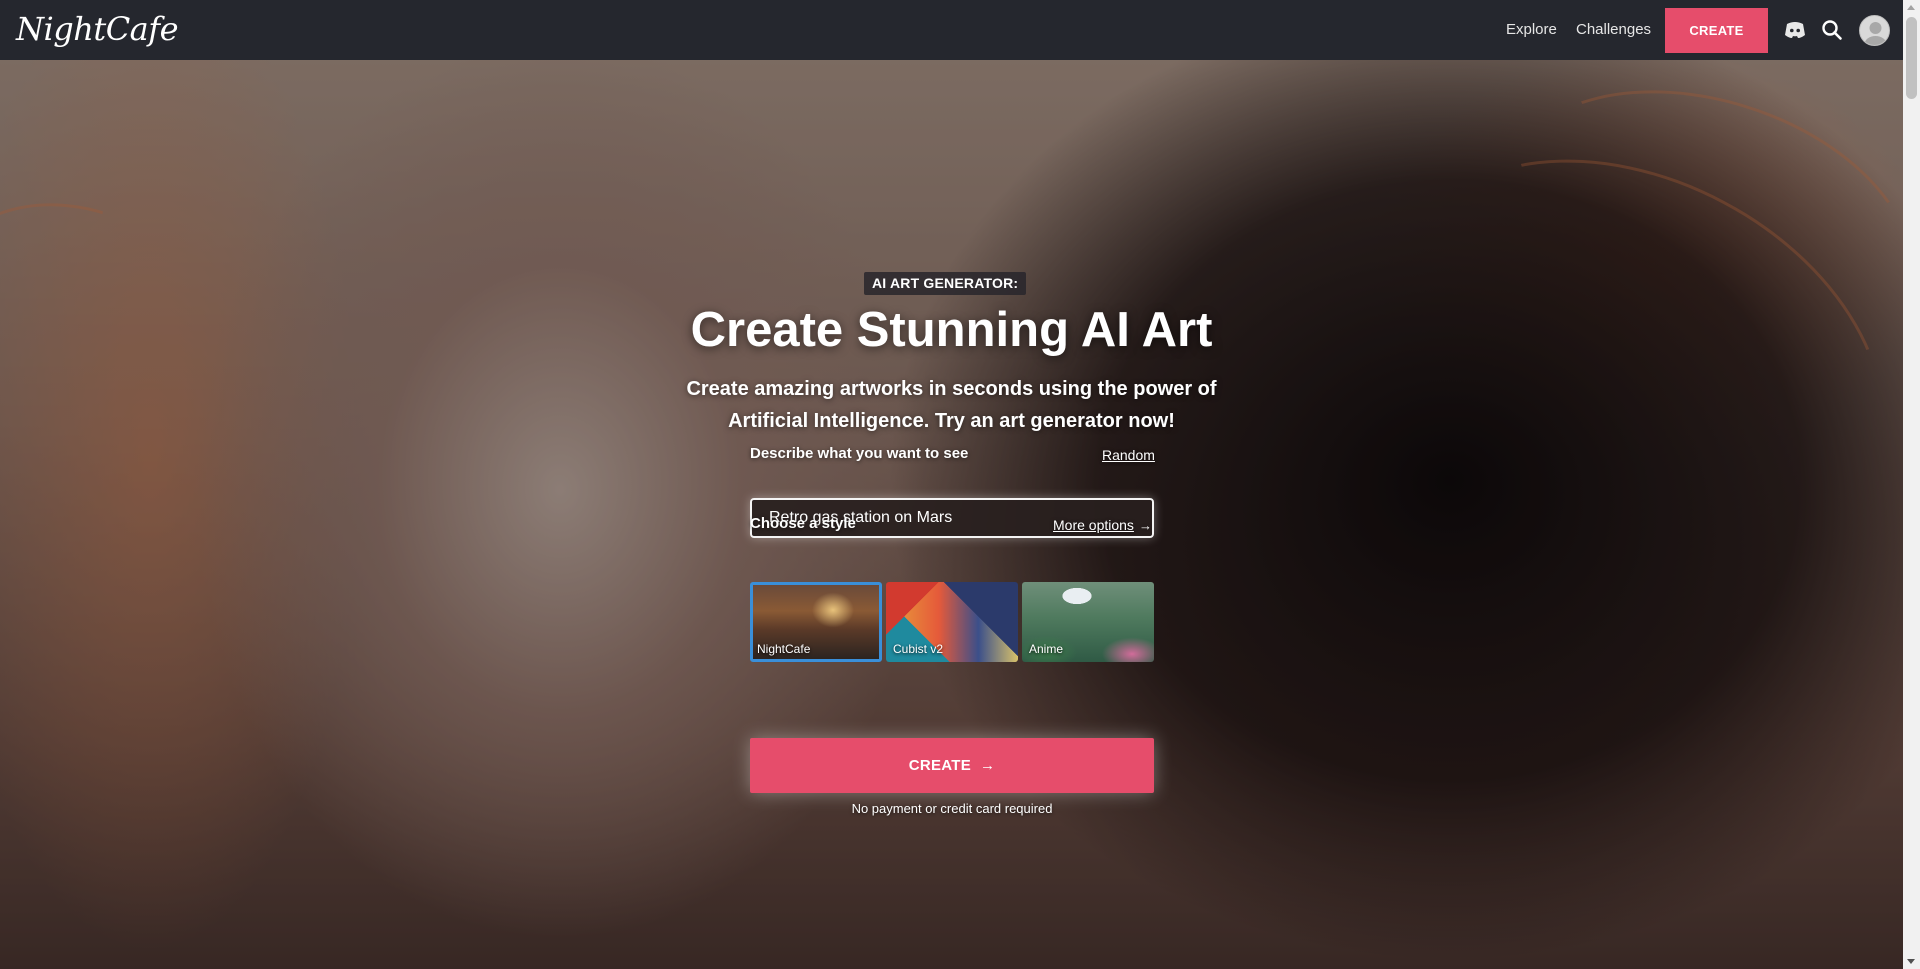 The width and height of the screenshot is (1920, 969). Describe the element at coordinates (1128, 455) in the screenshot. I see `random-prompt-link: Random` at that location.